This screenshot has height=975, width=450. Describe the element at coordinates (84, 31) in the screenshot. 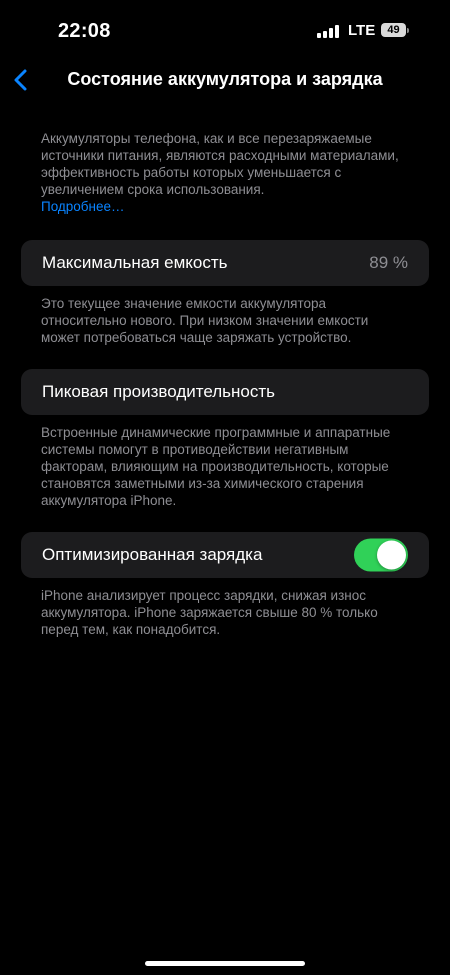

I see `status-time: 22:08` at that location.